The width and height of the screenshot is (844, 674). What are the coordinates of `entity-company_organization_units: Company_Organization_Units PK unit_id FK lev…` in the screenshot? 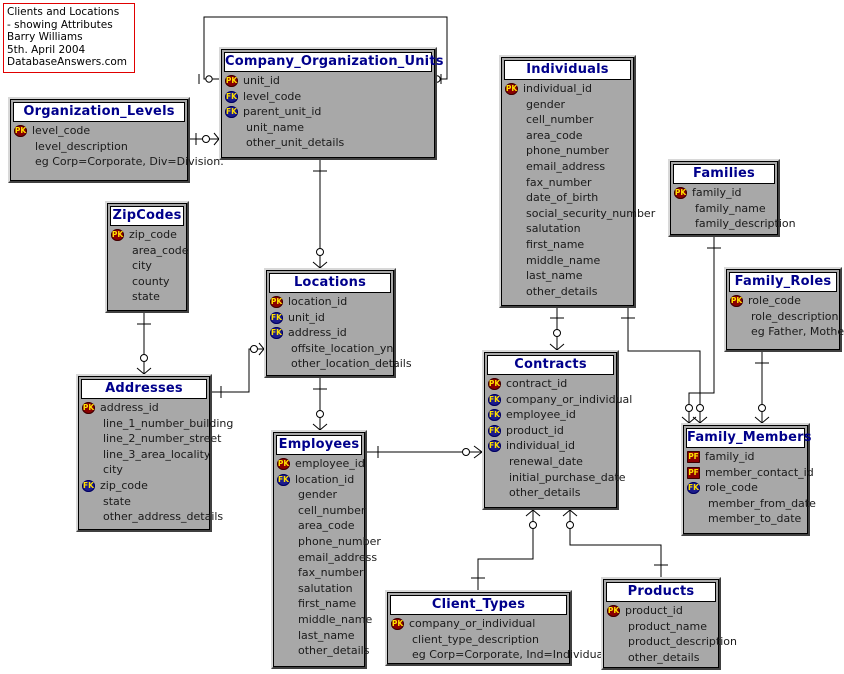 It's located at (331, 103).